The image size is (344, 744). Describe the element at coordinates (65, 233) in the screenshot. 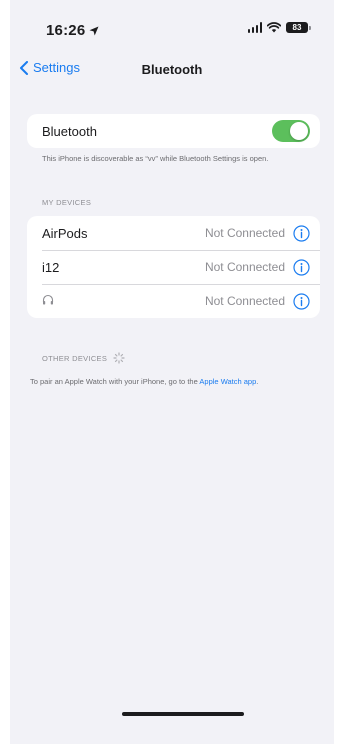

I see `device-name: AirPods` at that location.